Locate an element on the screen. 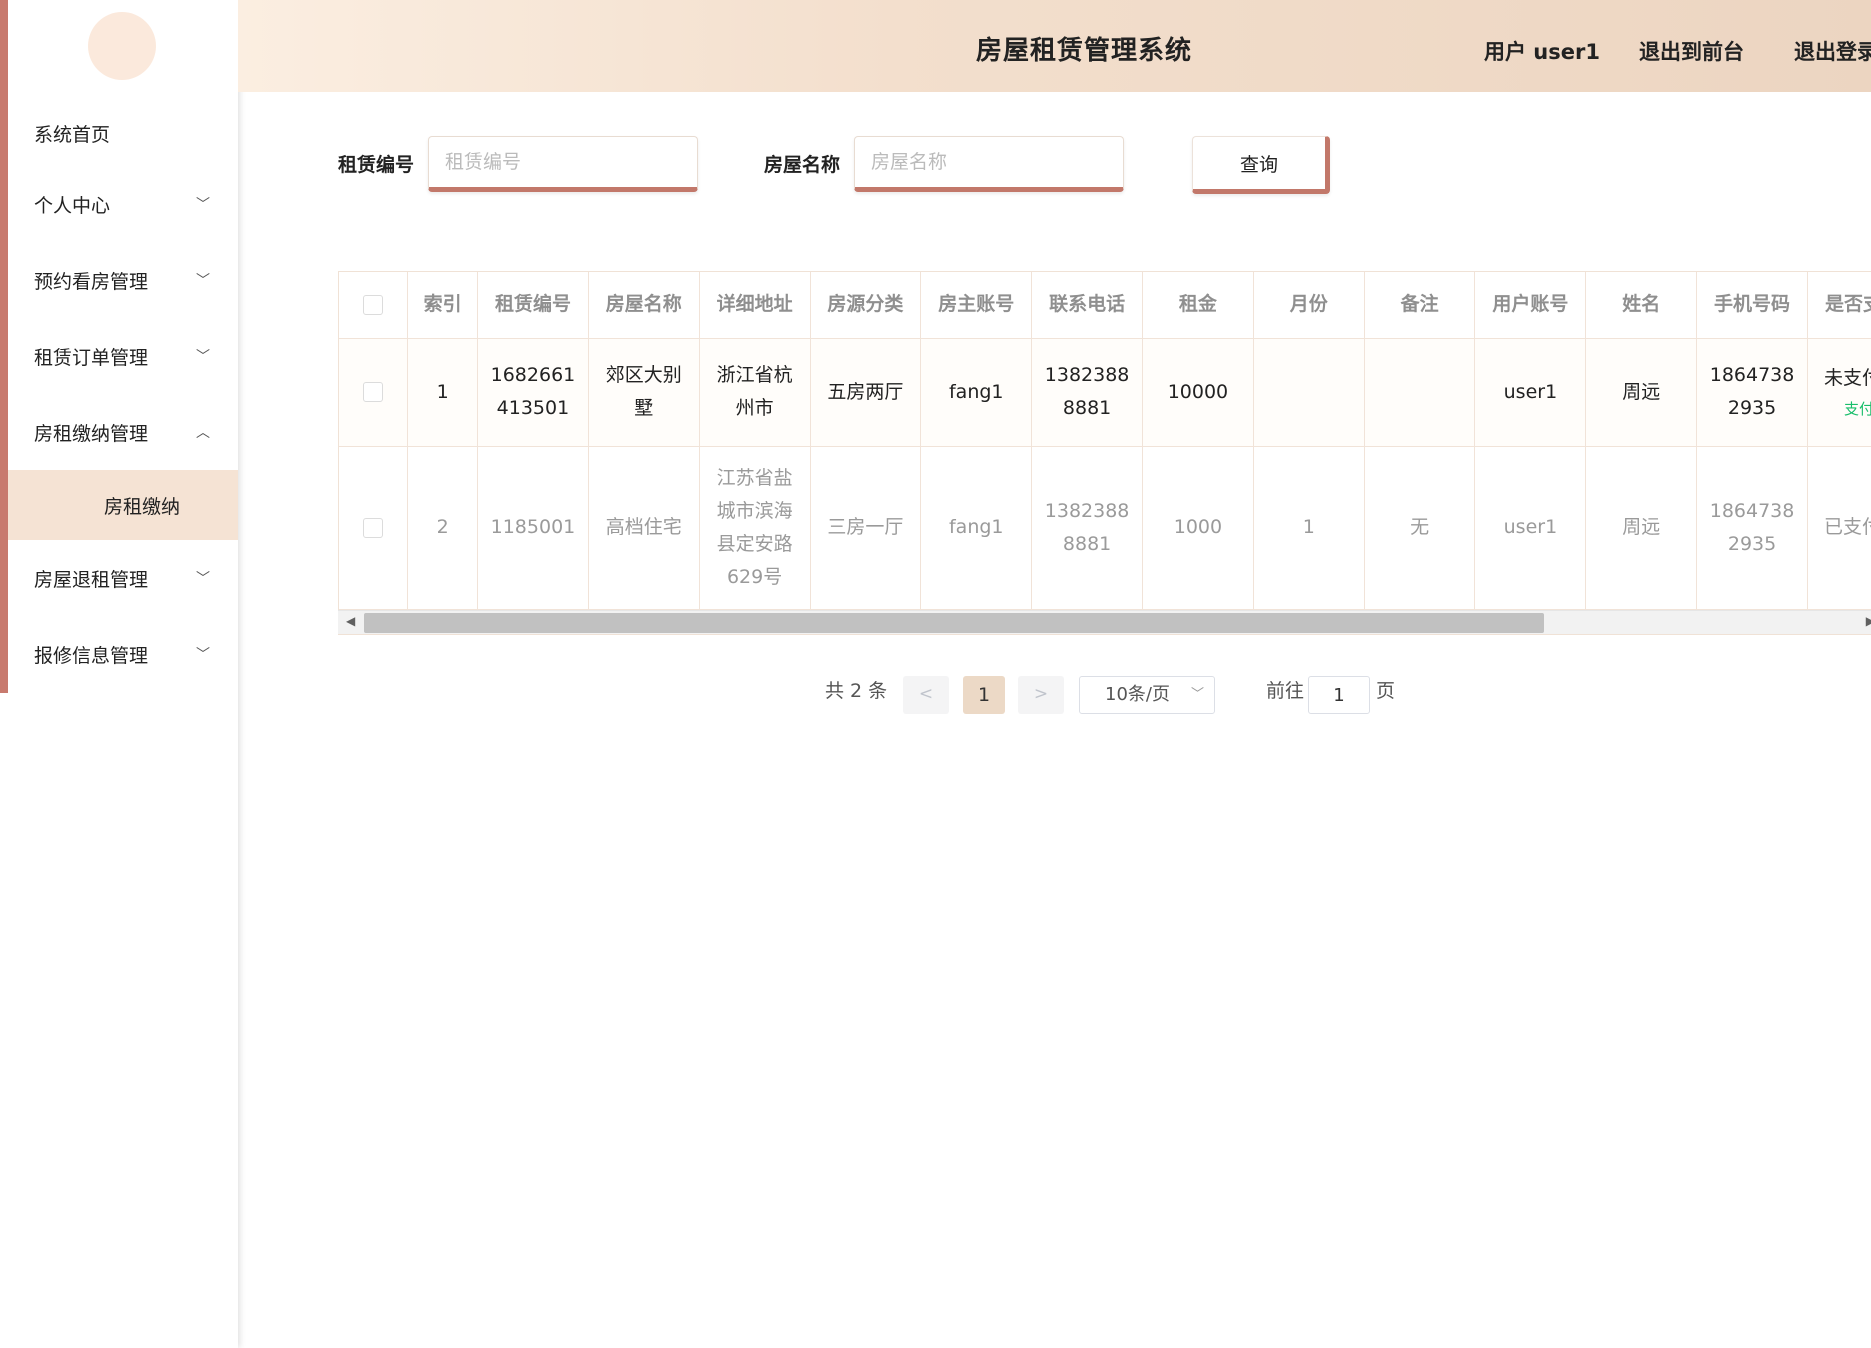 This screenshot has height=1348, width=1871. next-page-button: > is located at coordinates (1041, 695).